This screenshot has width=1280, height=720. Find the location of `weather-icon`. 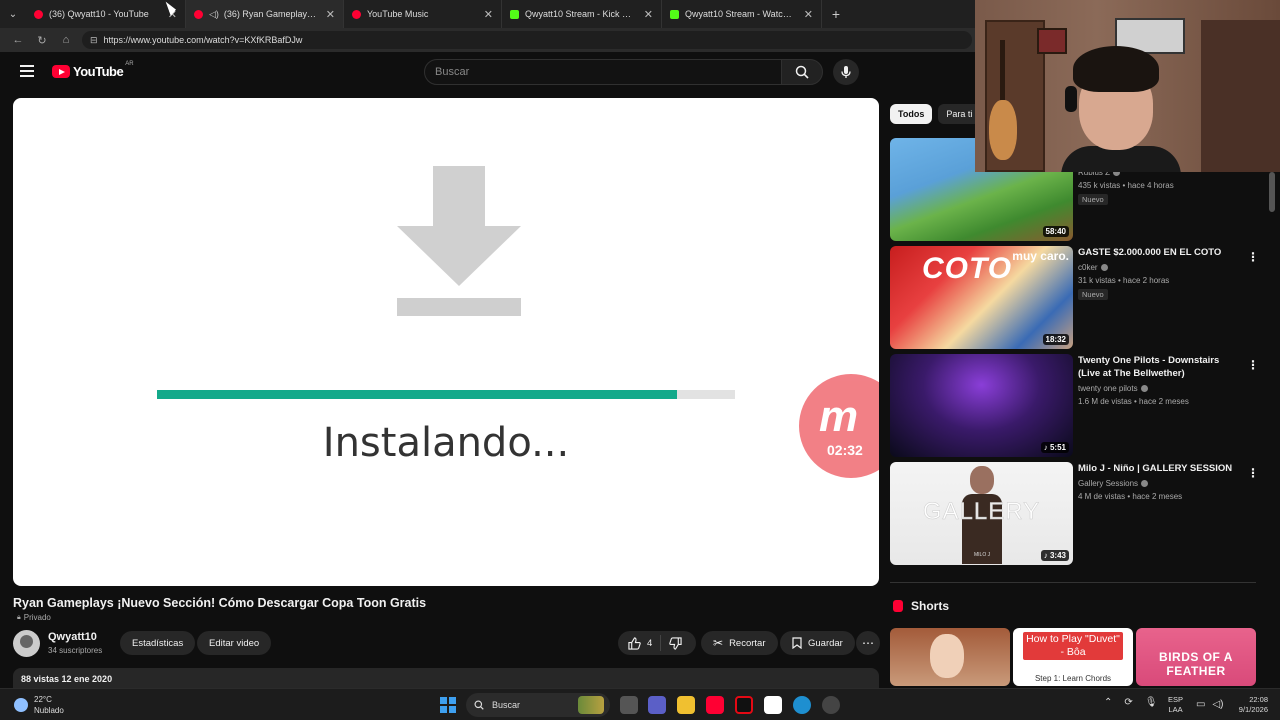

weather-icon is located at coordinates (21, 705).